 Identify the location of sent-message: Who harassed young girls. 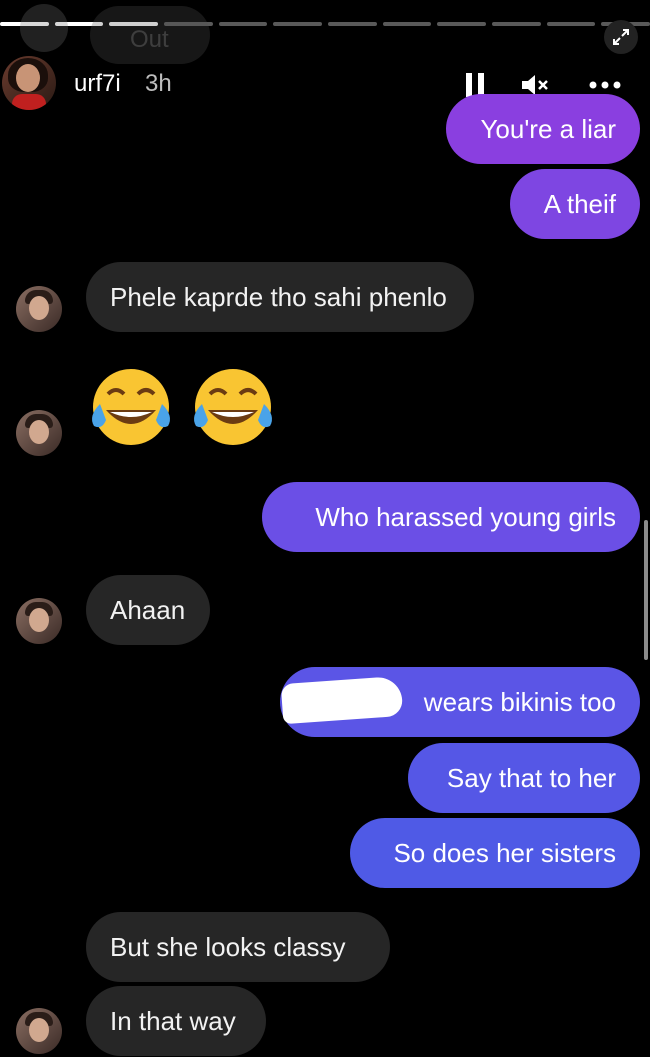
(451, 517).